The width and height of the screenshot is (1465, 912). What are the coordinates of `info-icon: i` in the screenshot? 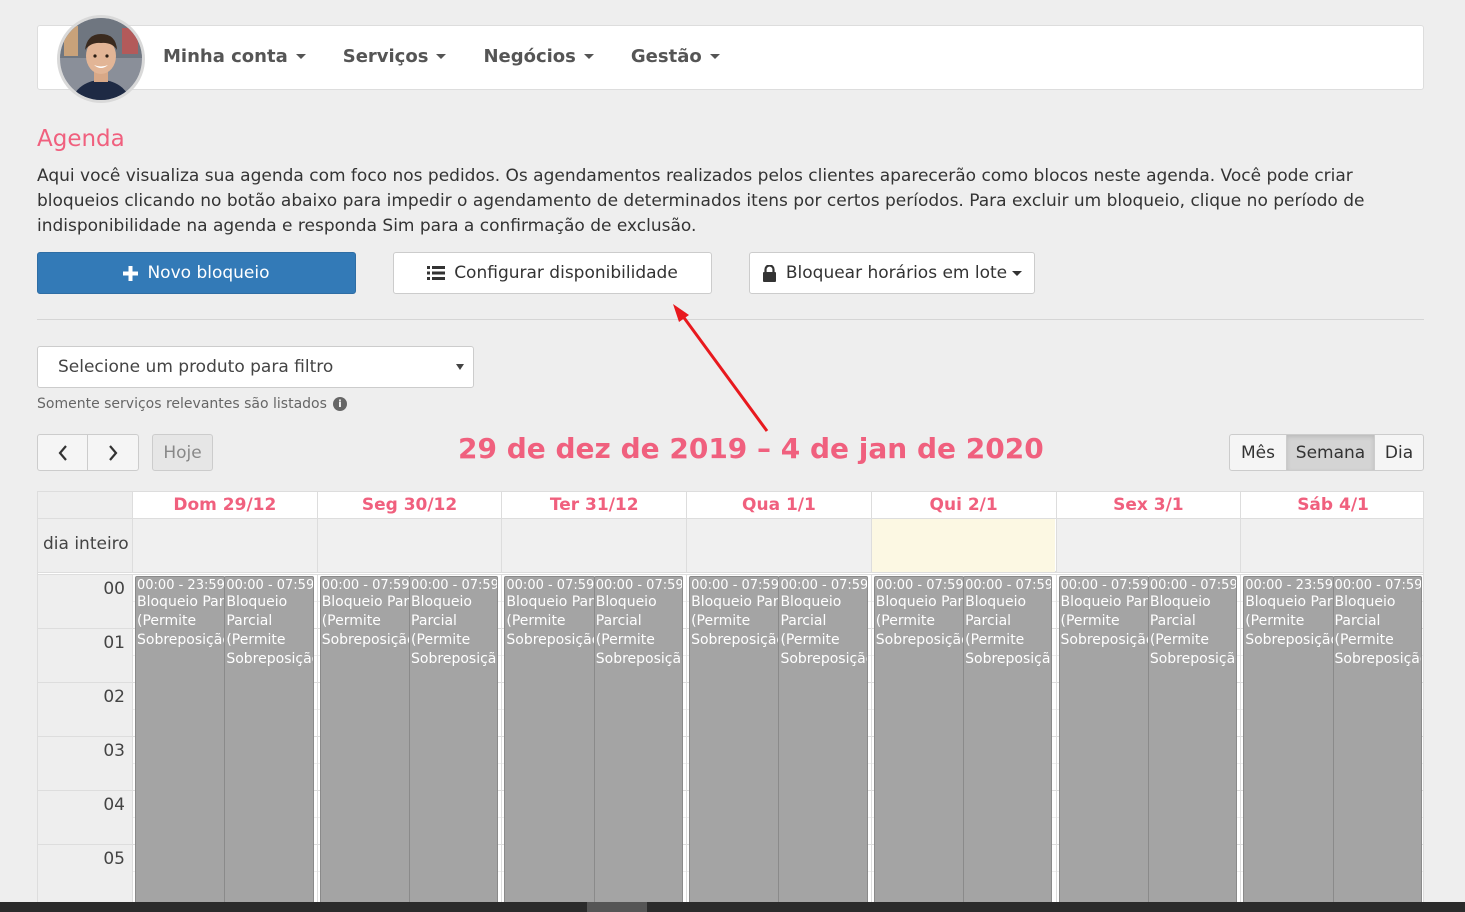 It's located at (339, 404).